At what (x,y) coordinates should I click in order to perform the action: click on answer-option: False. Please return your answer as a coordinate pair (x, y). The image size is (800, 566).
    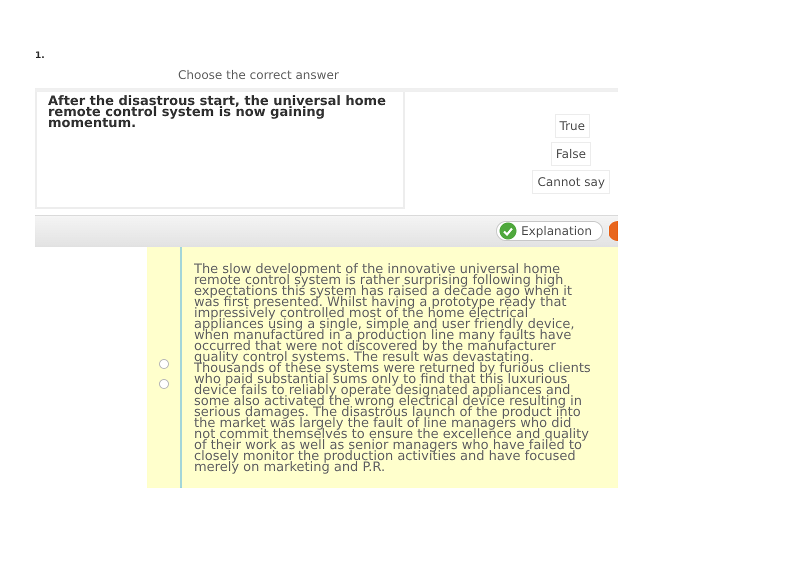
    Looking at the image, I should click on (570, 154).